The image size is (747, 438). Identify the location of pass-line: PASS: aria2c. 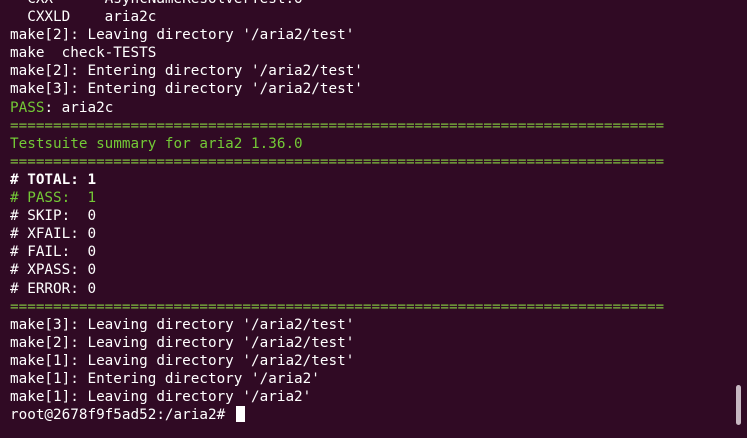
(368, 108).